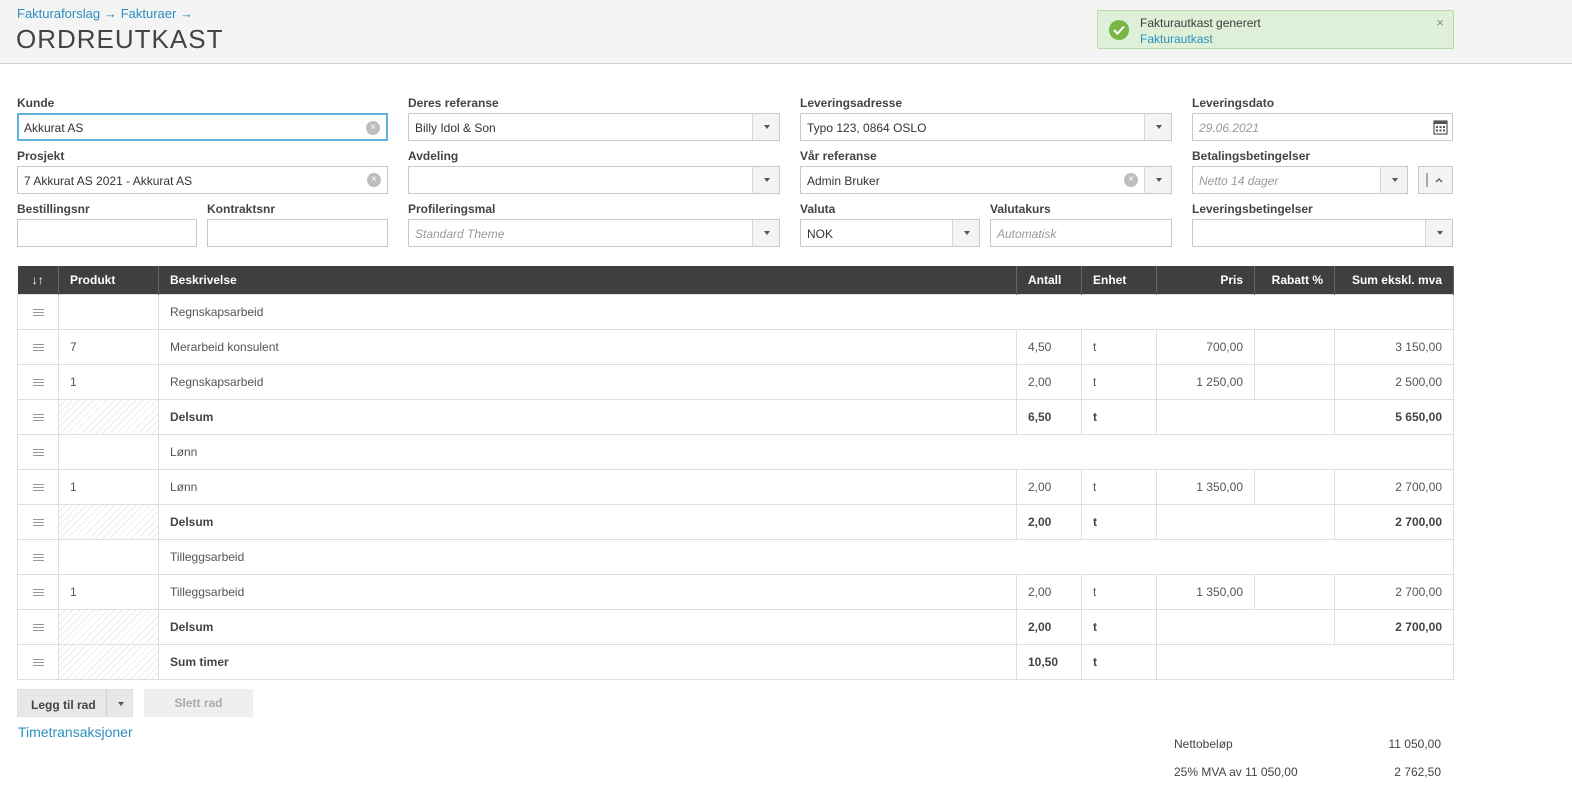  Describe the element at coordinates (986, 127) in the screenshot. I see `leveringsadresse-select: Typo 123, 0864 OSLO` at that location.